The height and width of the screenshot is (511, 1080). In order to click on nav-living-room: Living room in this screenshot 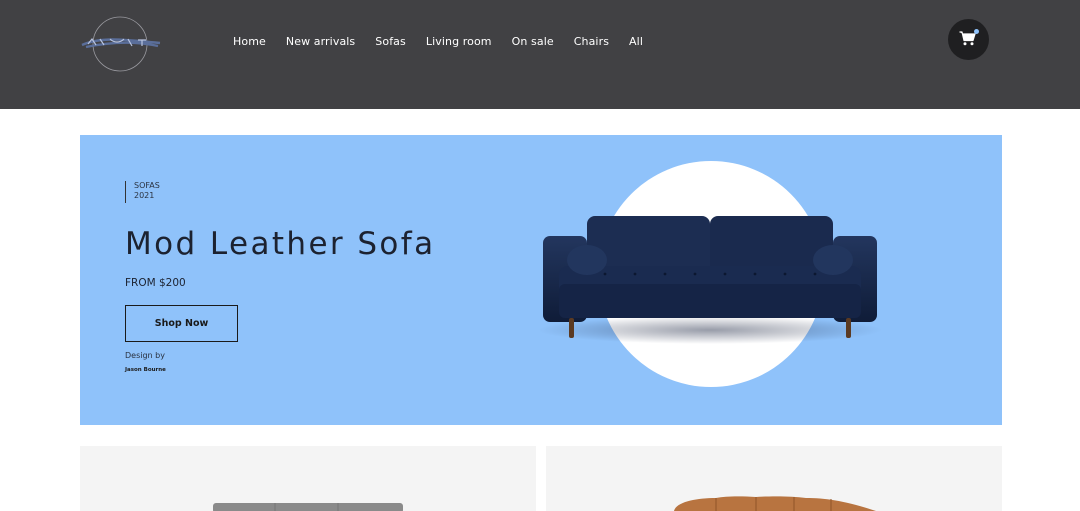, I will do `click(459, 41)`.